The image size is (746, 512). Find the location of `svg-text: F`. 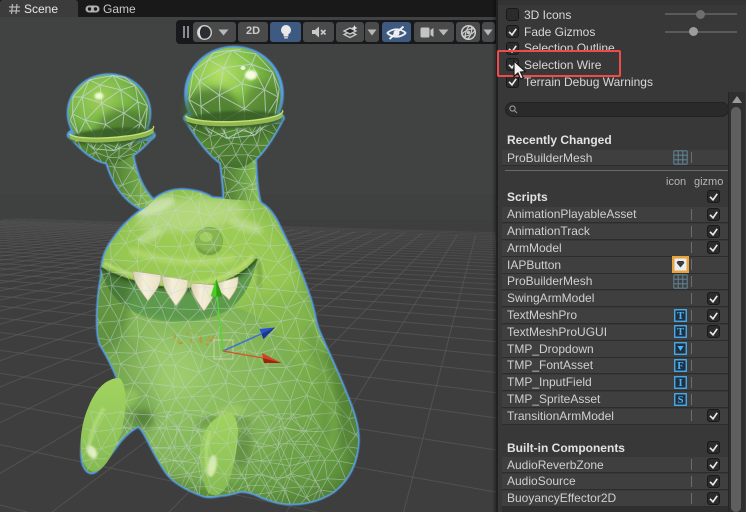

svg-text: F is located at coordinates (680, 366).